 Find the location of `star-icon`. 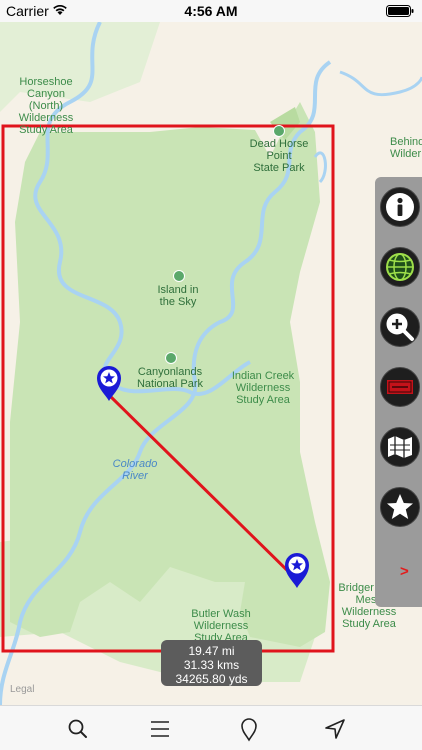

star-icon is located at coordinates (400, 506).